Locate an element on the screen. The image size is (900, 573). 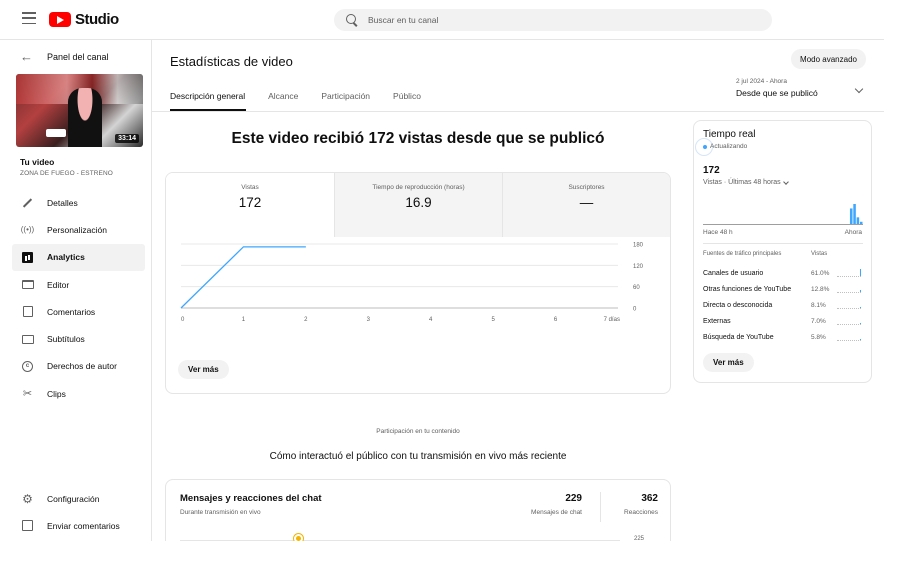
date-range-selector: 2 jul 2024 - Ahora Desde que se publicó is located at coordinates (801, 88).